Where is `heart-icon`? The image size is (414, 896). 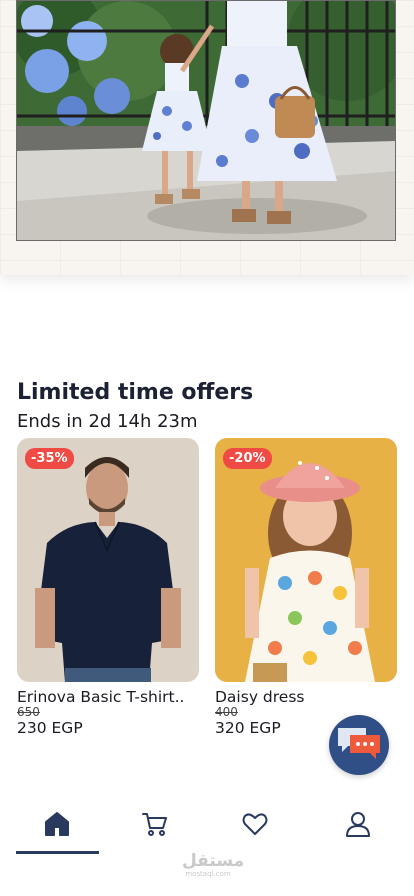 heart-icon is located at coordinates (255, 826).